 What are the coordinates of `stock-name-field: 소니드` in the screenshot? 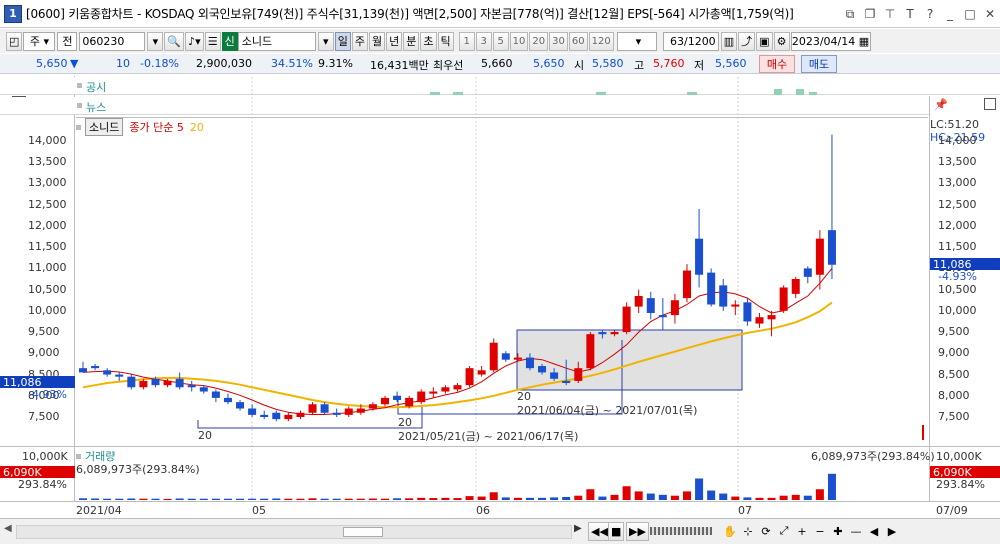 It's located at (276, 41).